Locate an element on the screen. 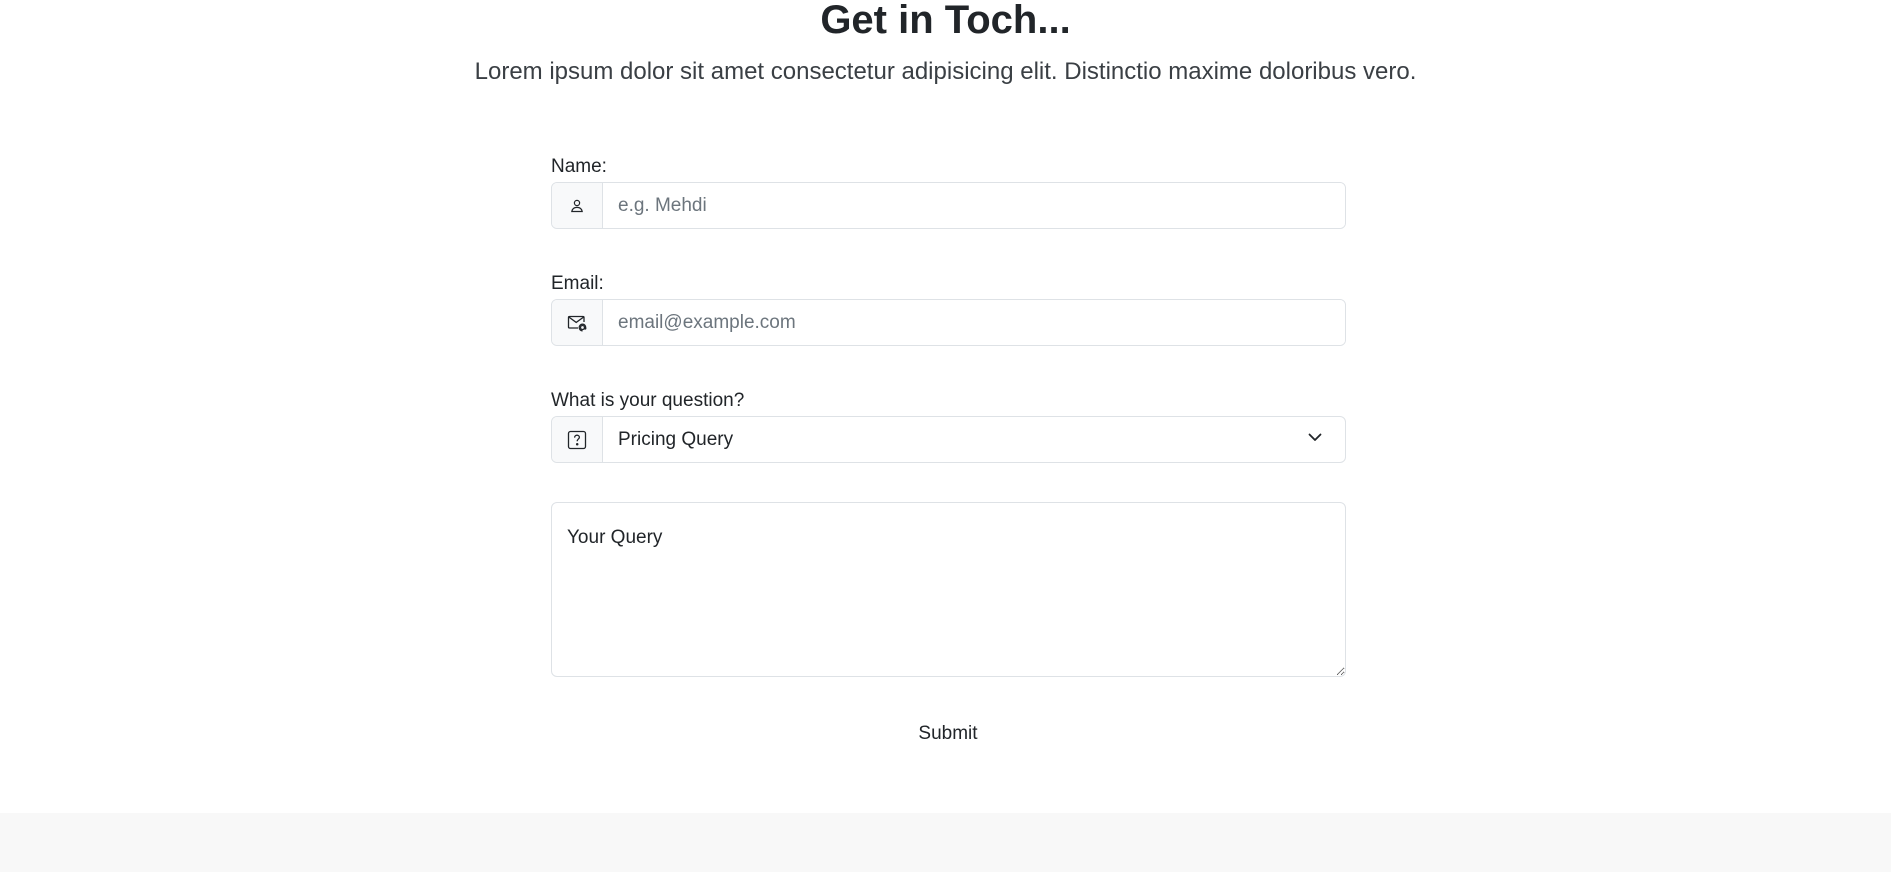 The height and width of the screenshot is (872, 1891). question-input-group: Pricing Query is located at coordinates (948, 439).